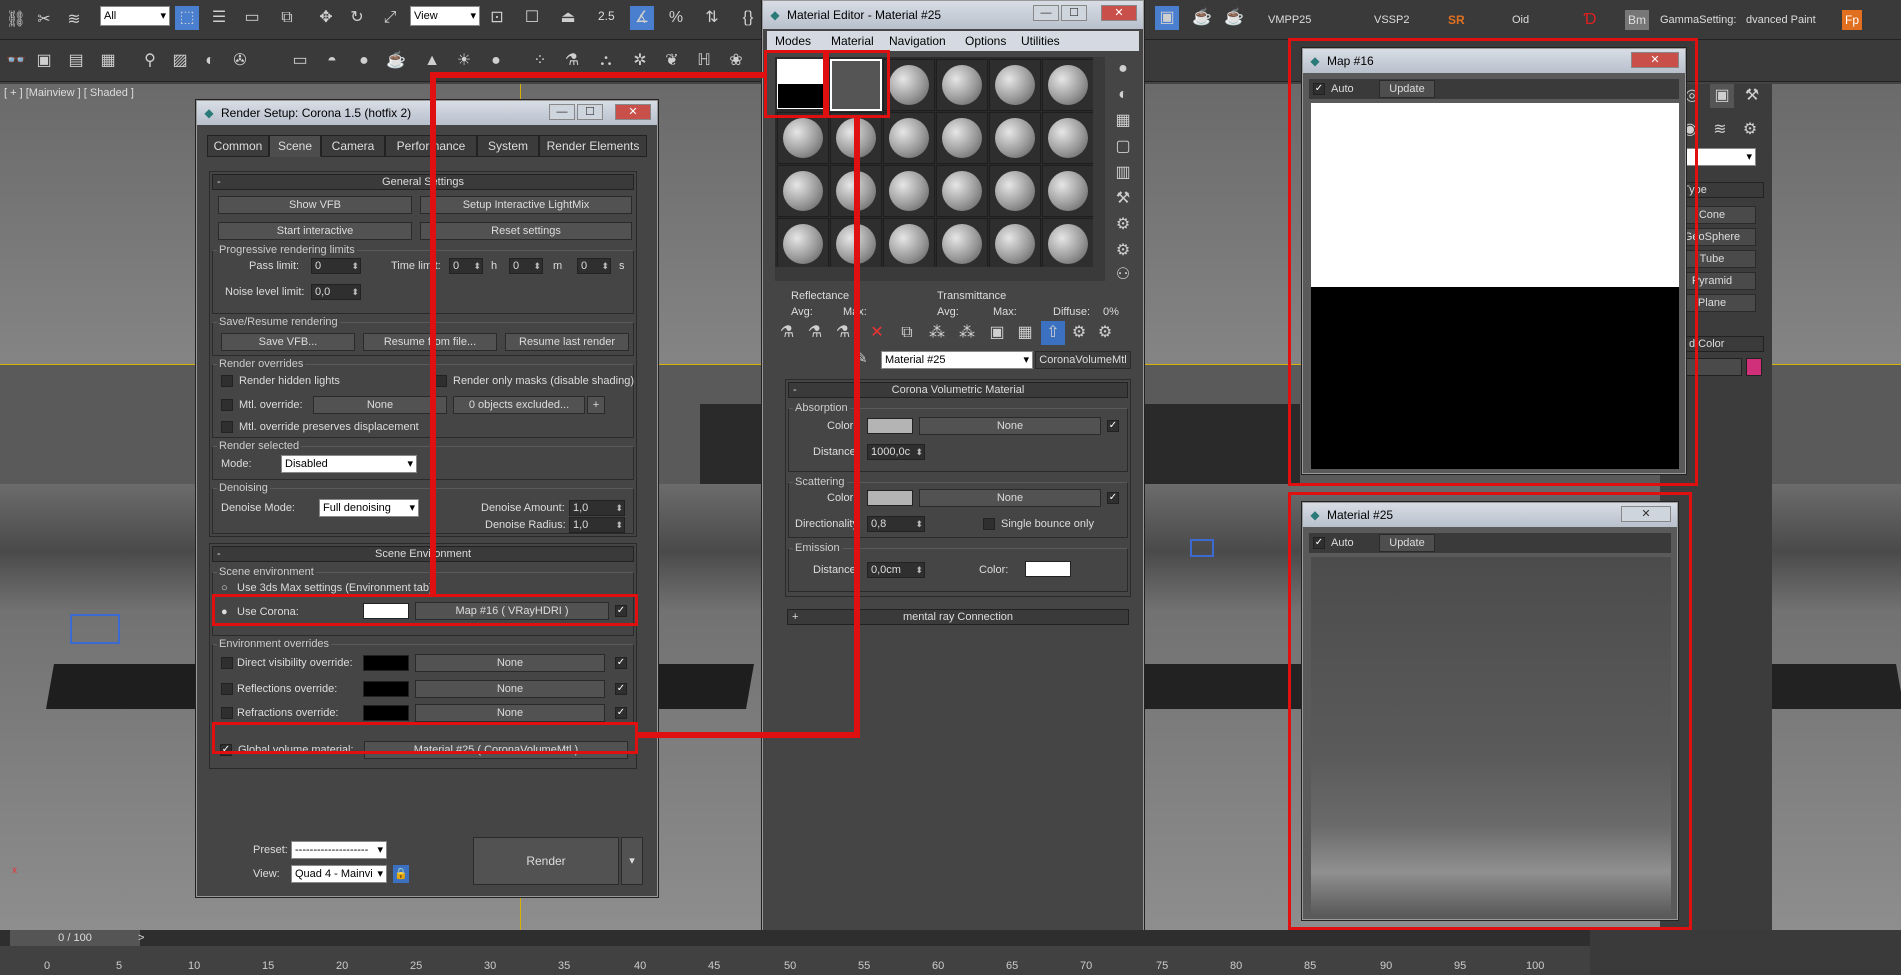 The image size is (1901, 975). I want to click on bm-button: Bm, so click(1637, 20).